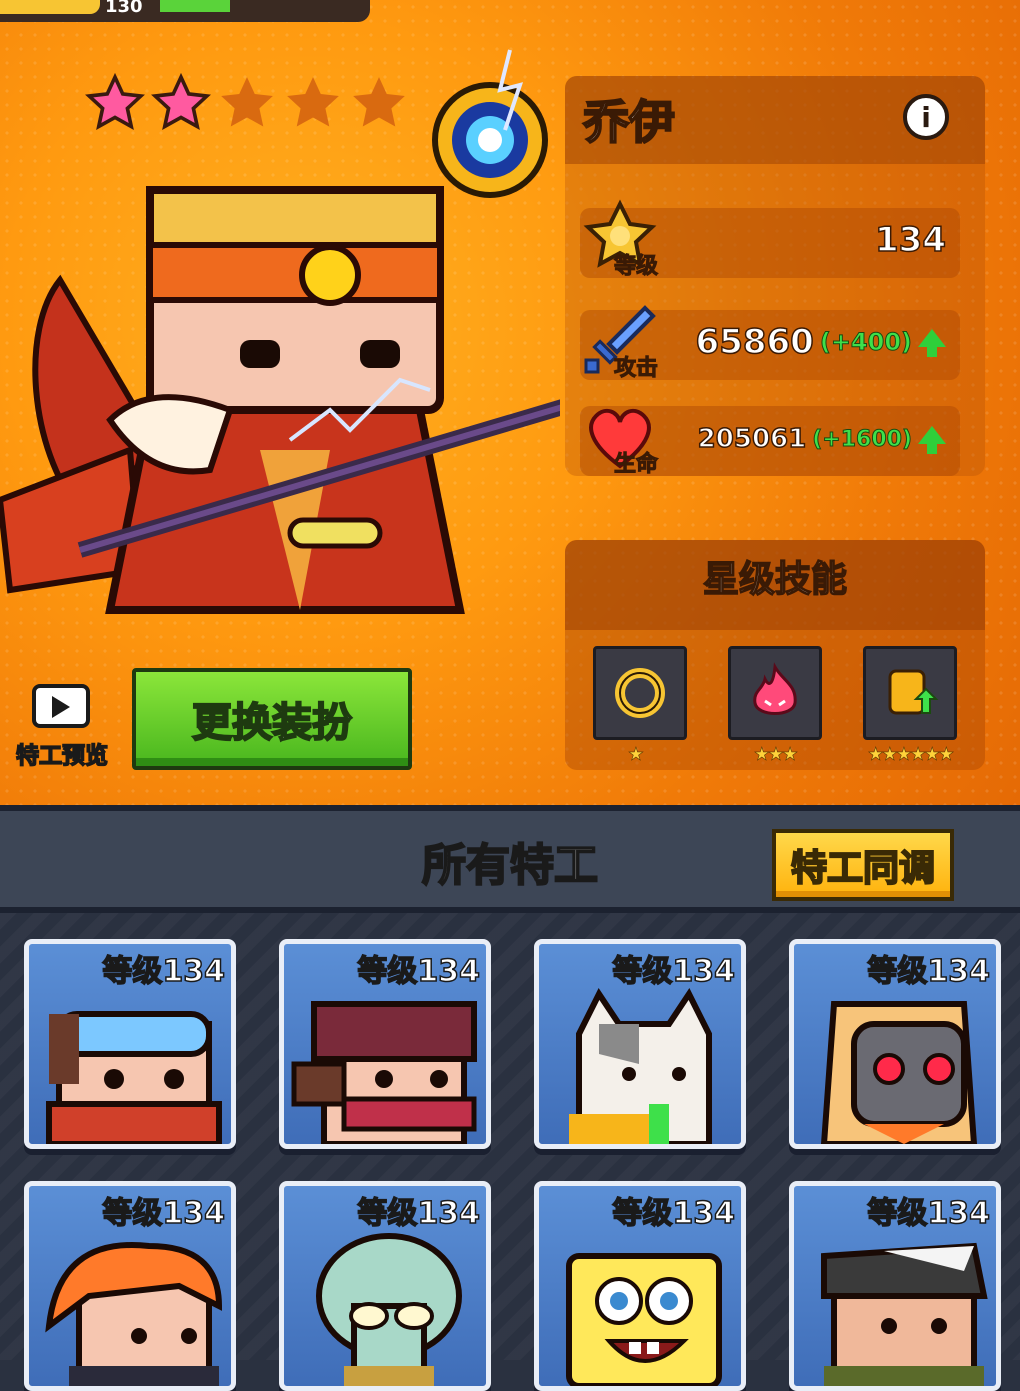 This screenshot has height=1391, width=1020. What do you see at coordinates (775, 688) in the screenshot?
I see `fire-skill-icon` at bounding box center [775, 688].